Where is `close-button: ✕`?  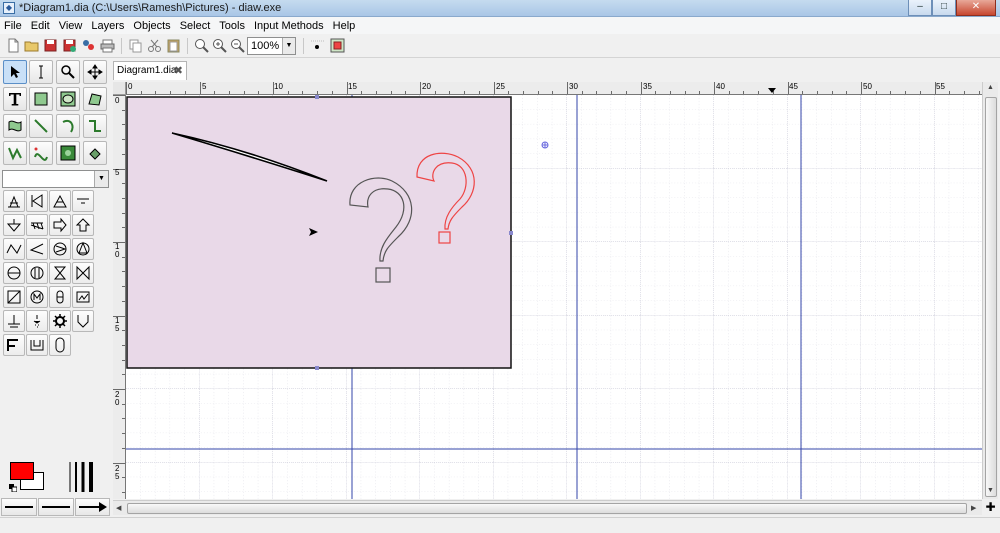 close-button: ✕ is located at coordinates (976, 8).